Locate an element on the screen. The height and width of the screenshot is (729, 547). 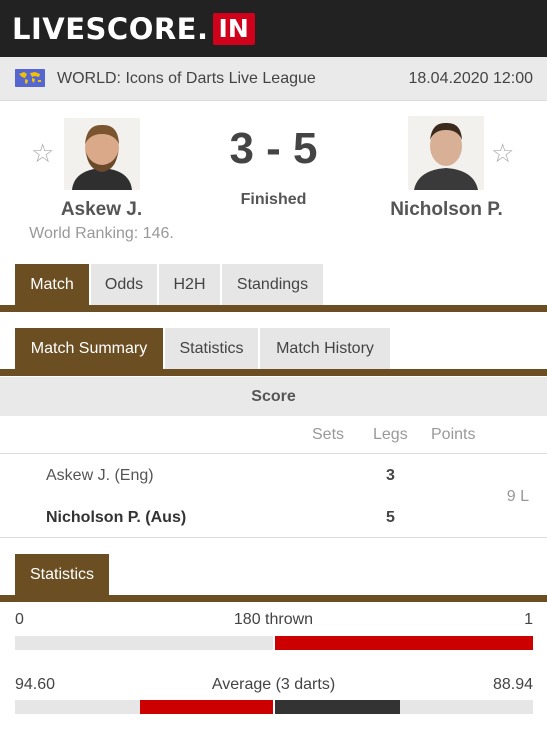
main-tabs-underline is located at coordinates (273, 308).